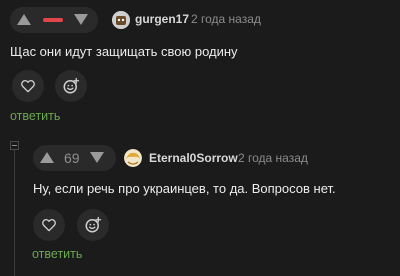 This screenshot has height=276, width=400. I want to click on rating-count: 69, so click(72, 158).